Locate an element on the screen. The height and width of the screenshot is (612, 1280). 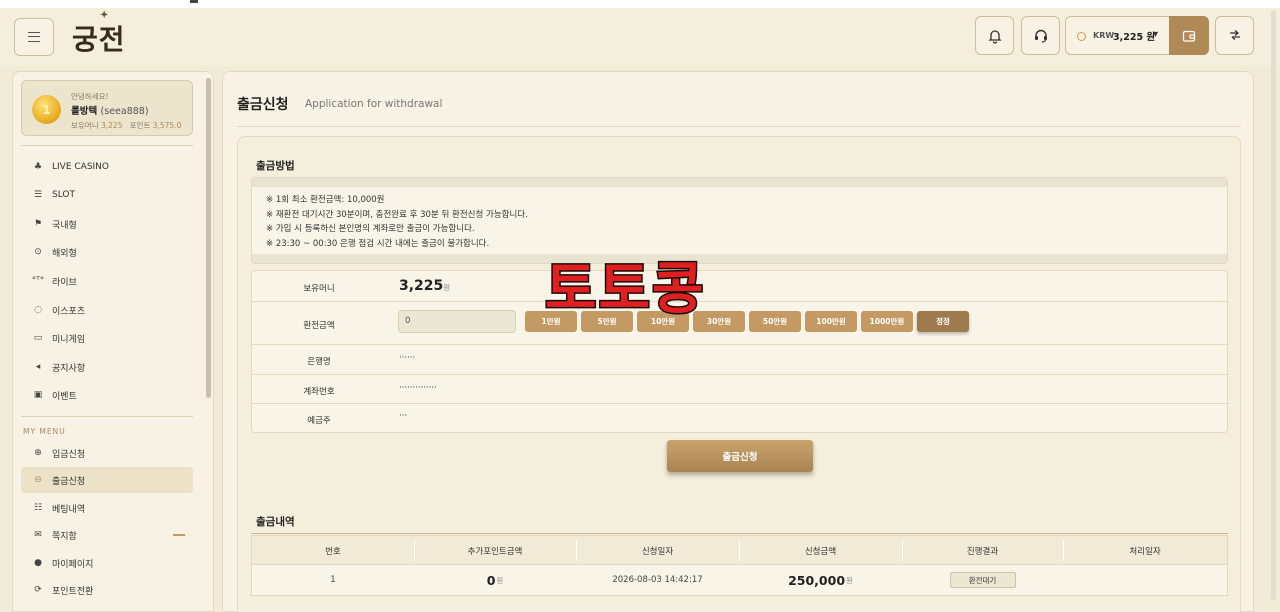
site-logo: ✦ 궁전 is located at coordinates (99, 34).